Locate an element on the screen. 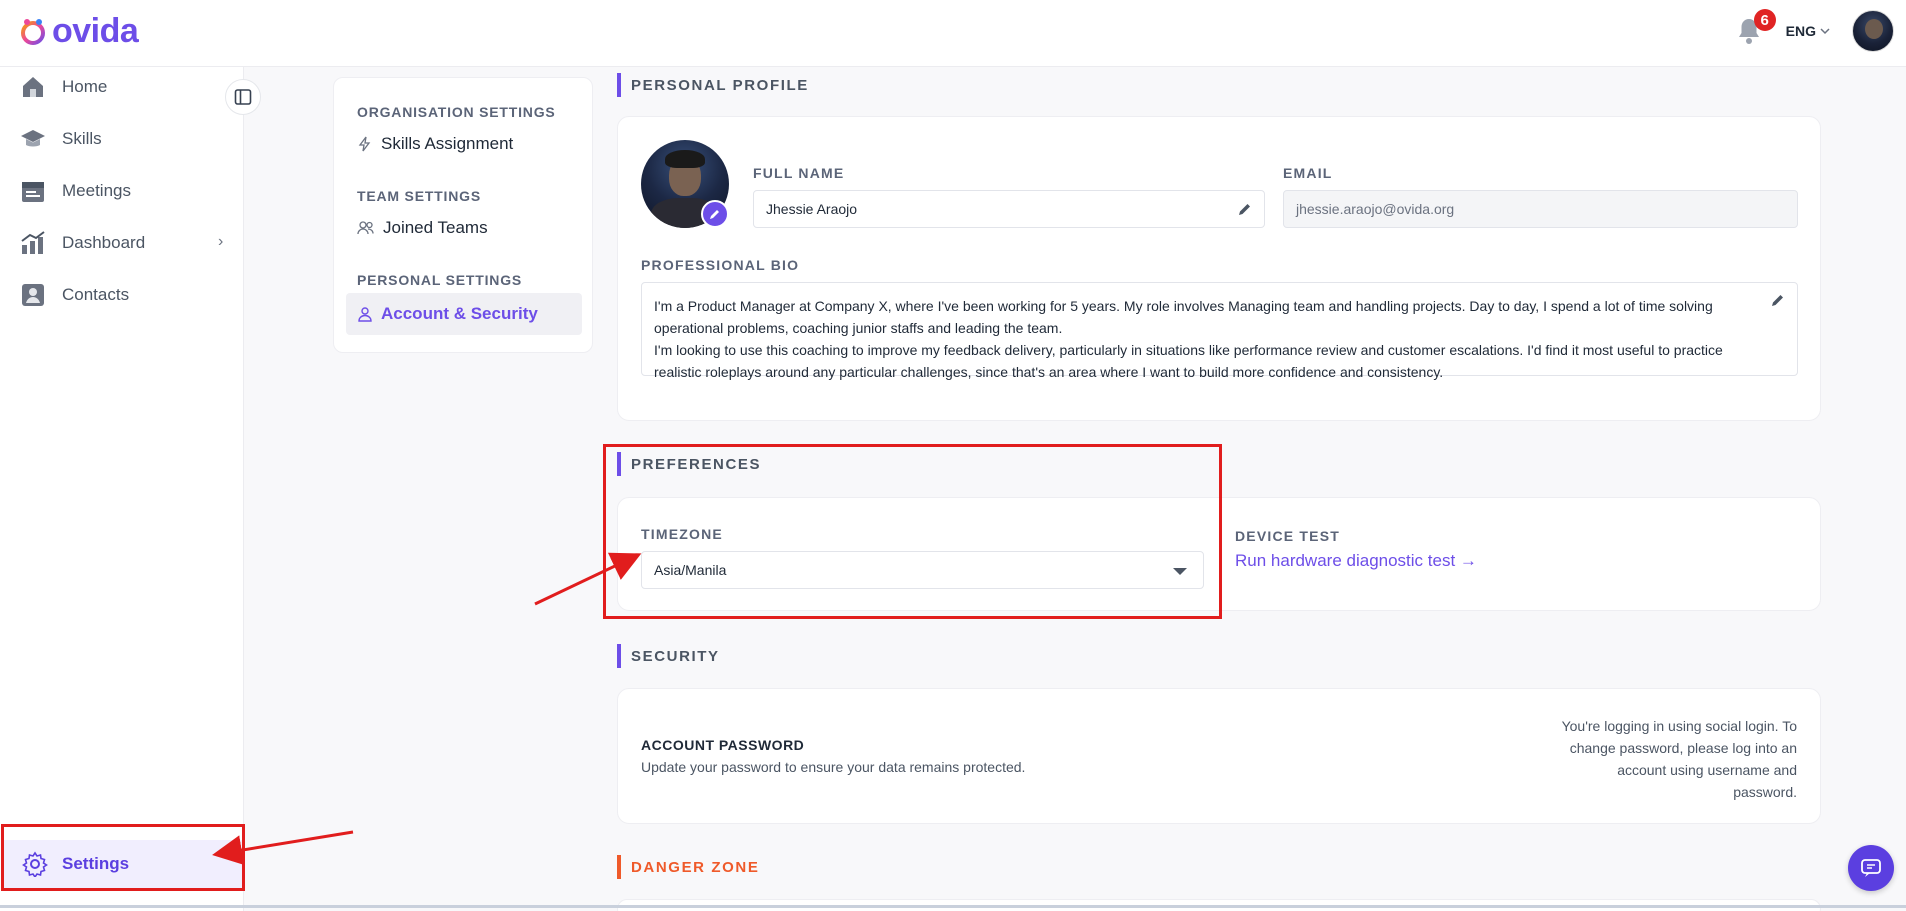 The image size is (1906, 911). gear-icon is located at coordinates (35, 864).